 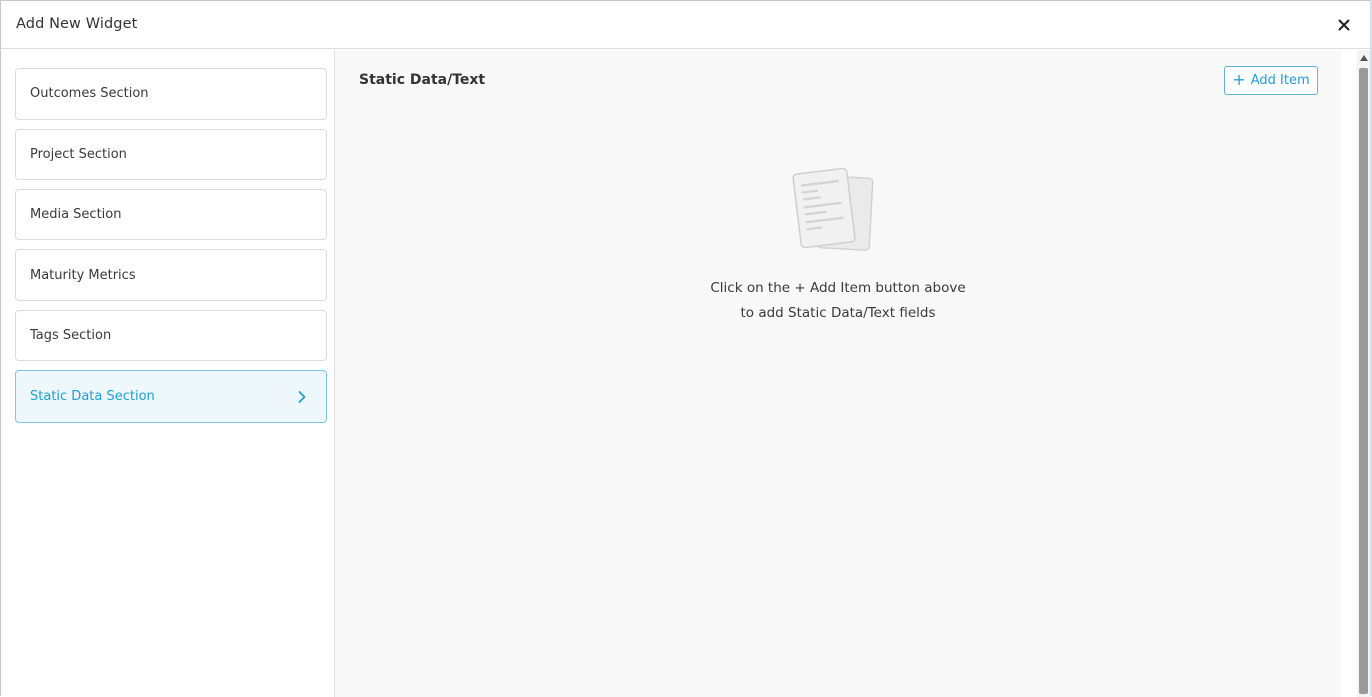 I want to click on add-item-label: Add Item, so click(x=1280, y=80).